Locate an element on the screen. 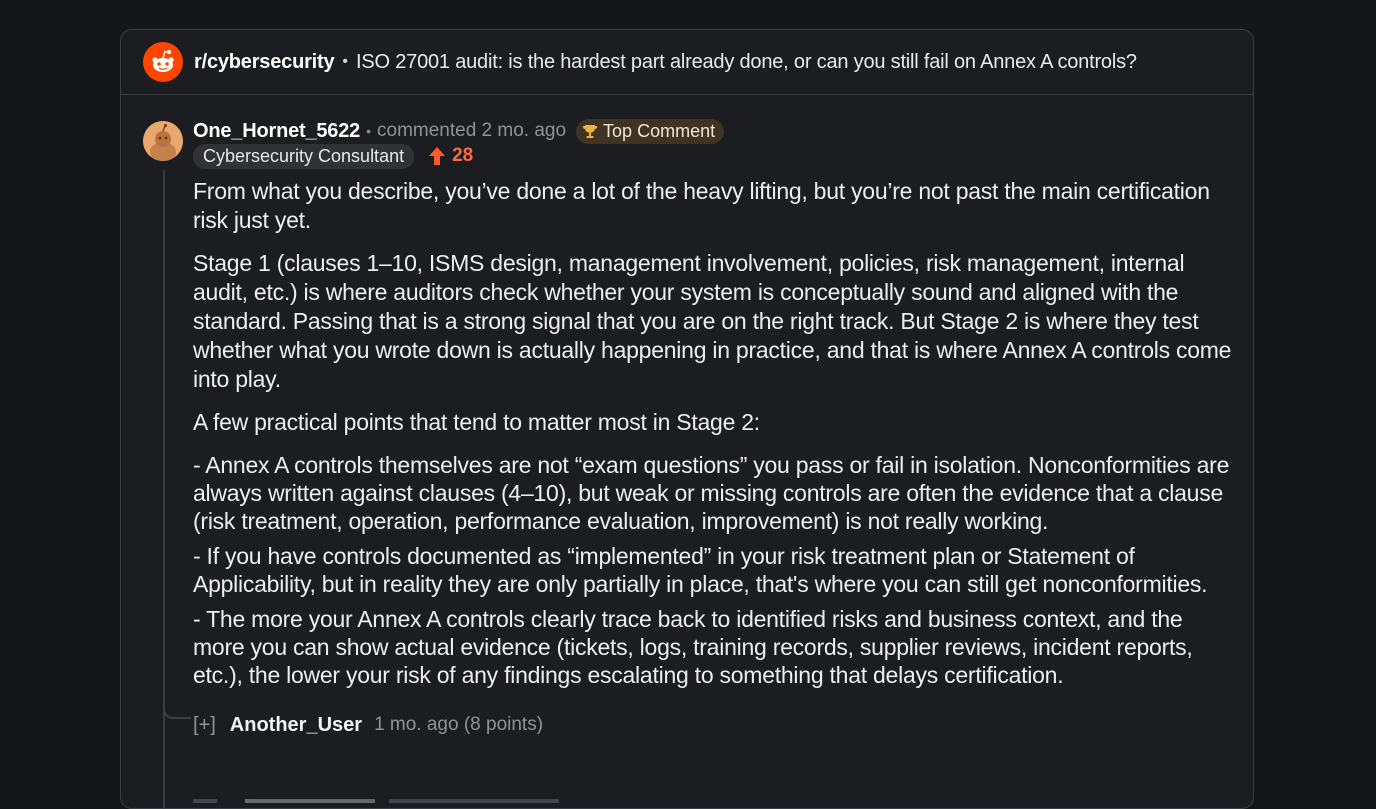  cutoff-reply-username-shape is located at coordinates (310, 801).